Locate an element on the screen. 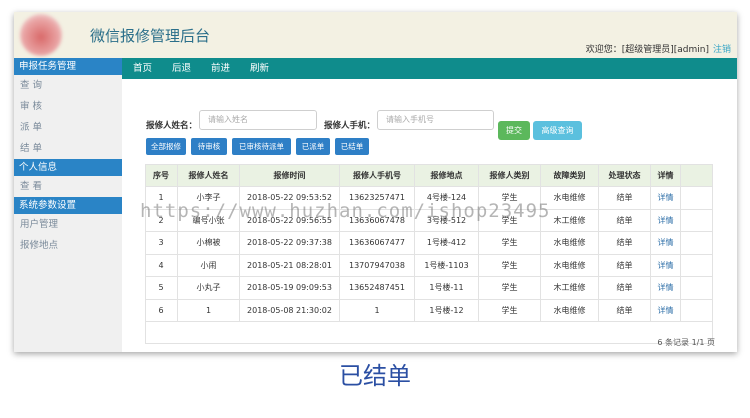 This screenshot has width=750, height=418. sidebar-section-profile: 个人信息 is located at coordinates (68, 167).